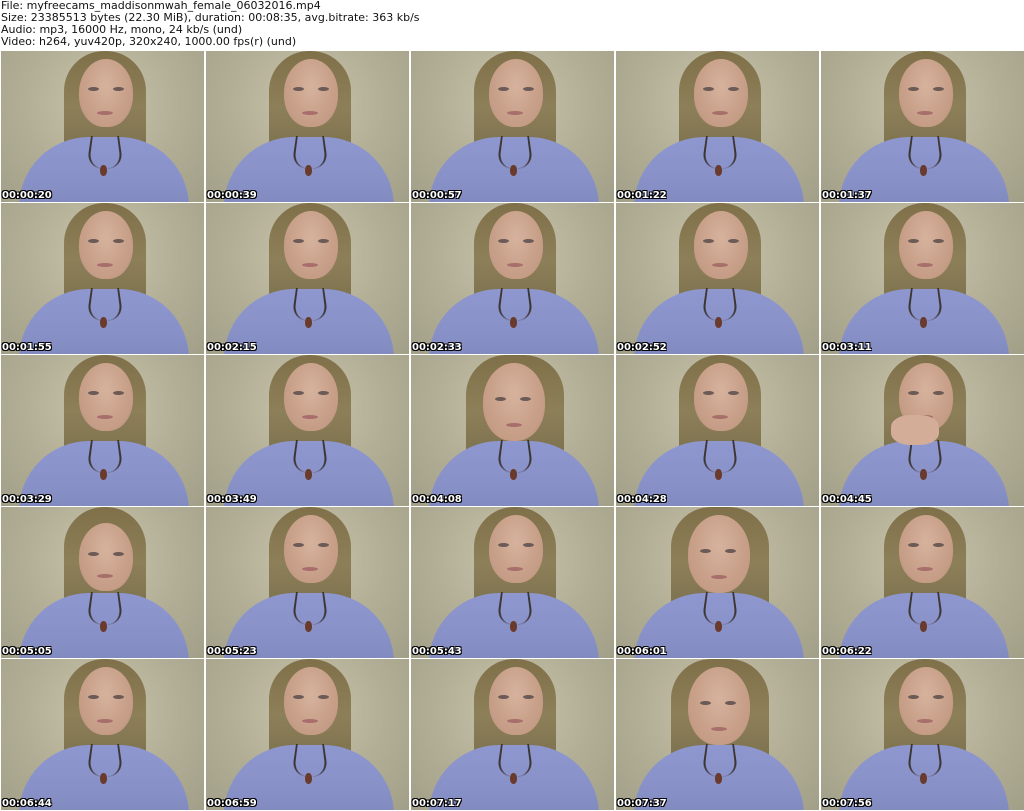 The image size is (1024, 811). I want to click on video-frame-thumbnail: 00:05:05, so click(102, 582).